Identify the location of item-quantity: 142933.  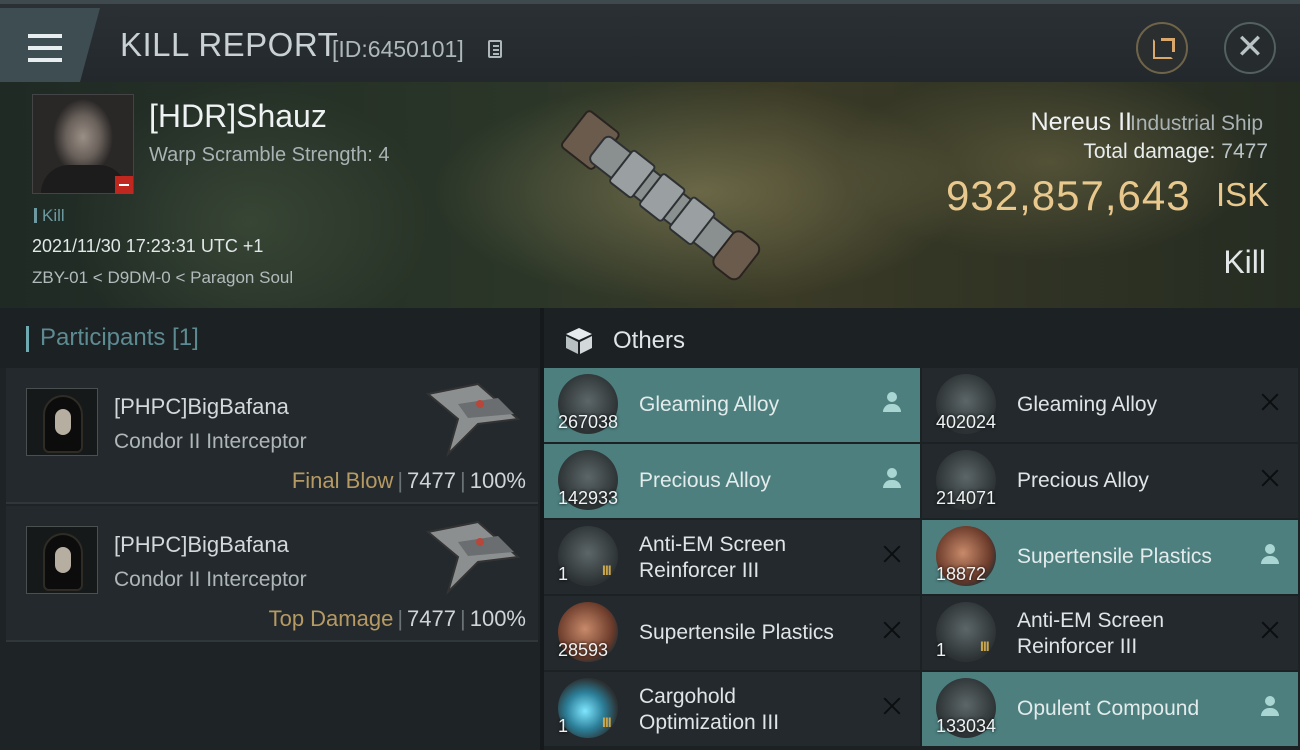
(588, 498).